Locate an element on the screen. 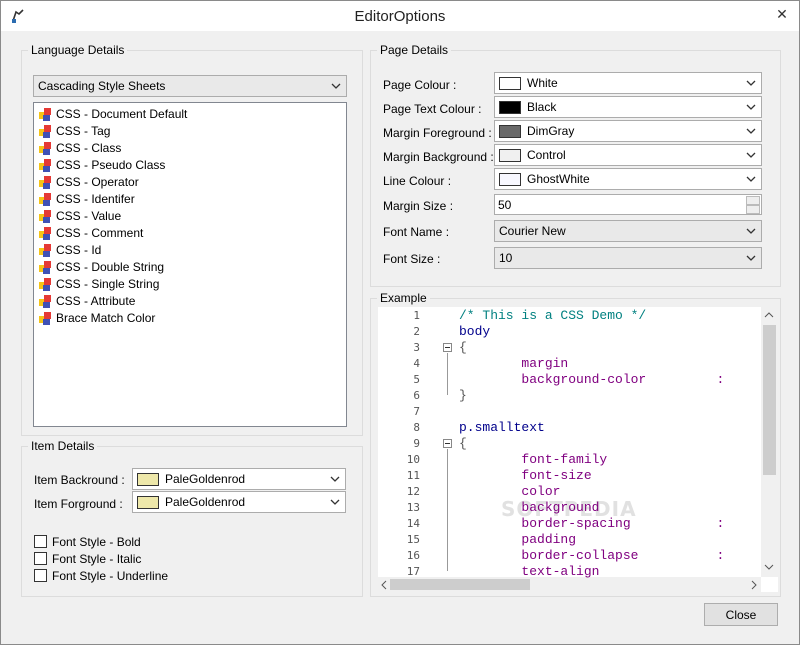 The image size is (800, 645). line-number: 16 is located at coordinates (413, 555).